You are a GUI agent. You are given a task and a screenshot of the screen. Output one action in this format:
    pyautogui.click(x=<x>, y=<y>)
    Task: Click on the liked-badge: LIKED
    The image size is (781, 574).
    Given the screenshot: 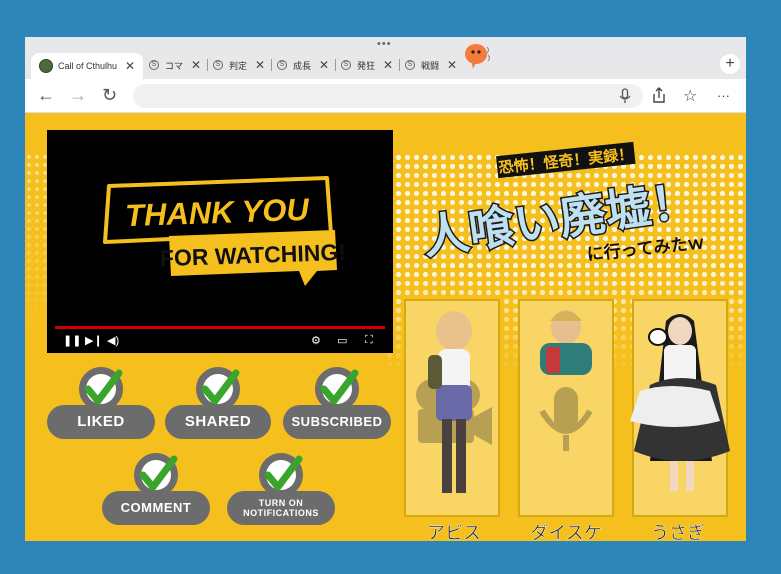 What is the action you would take?
    pyautogui.click(x=101, y=403)
    